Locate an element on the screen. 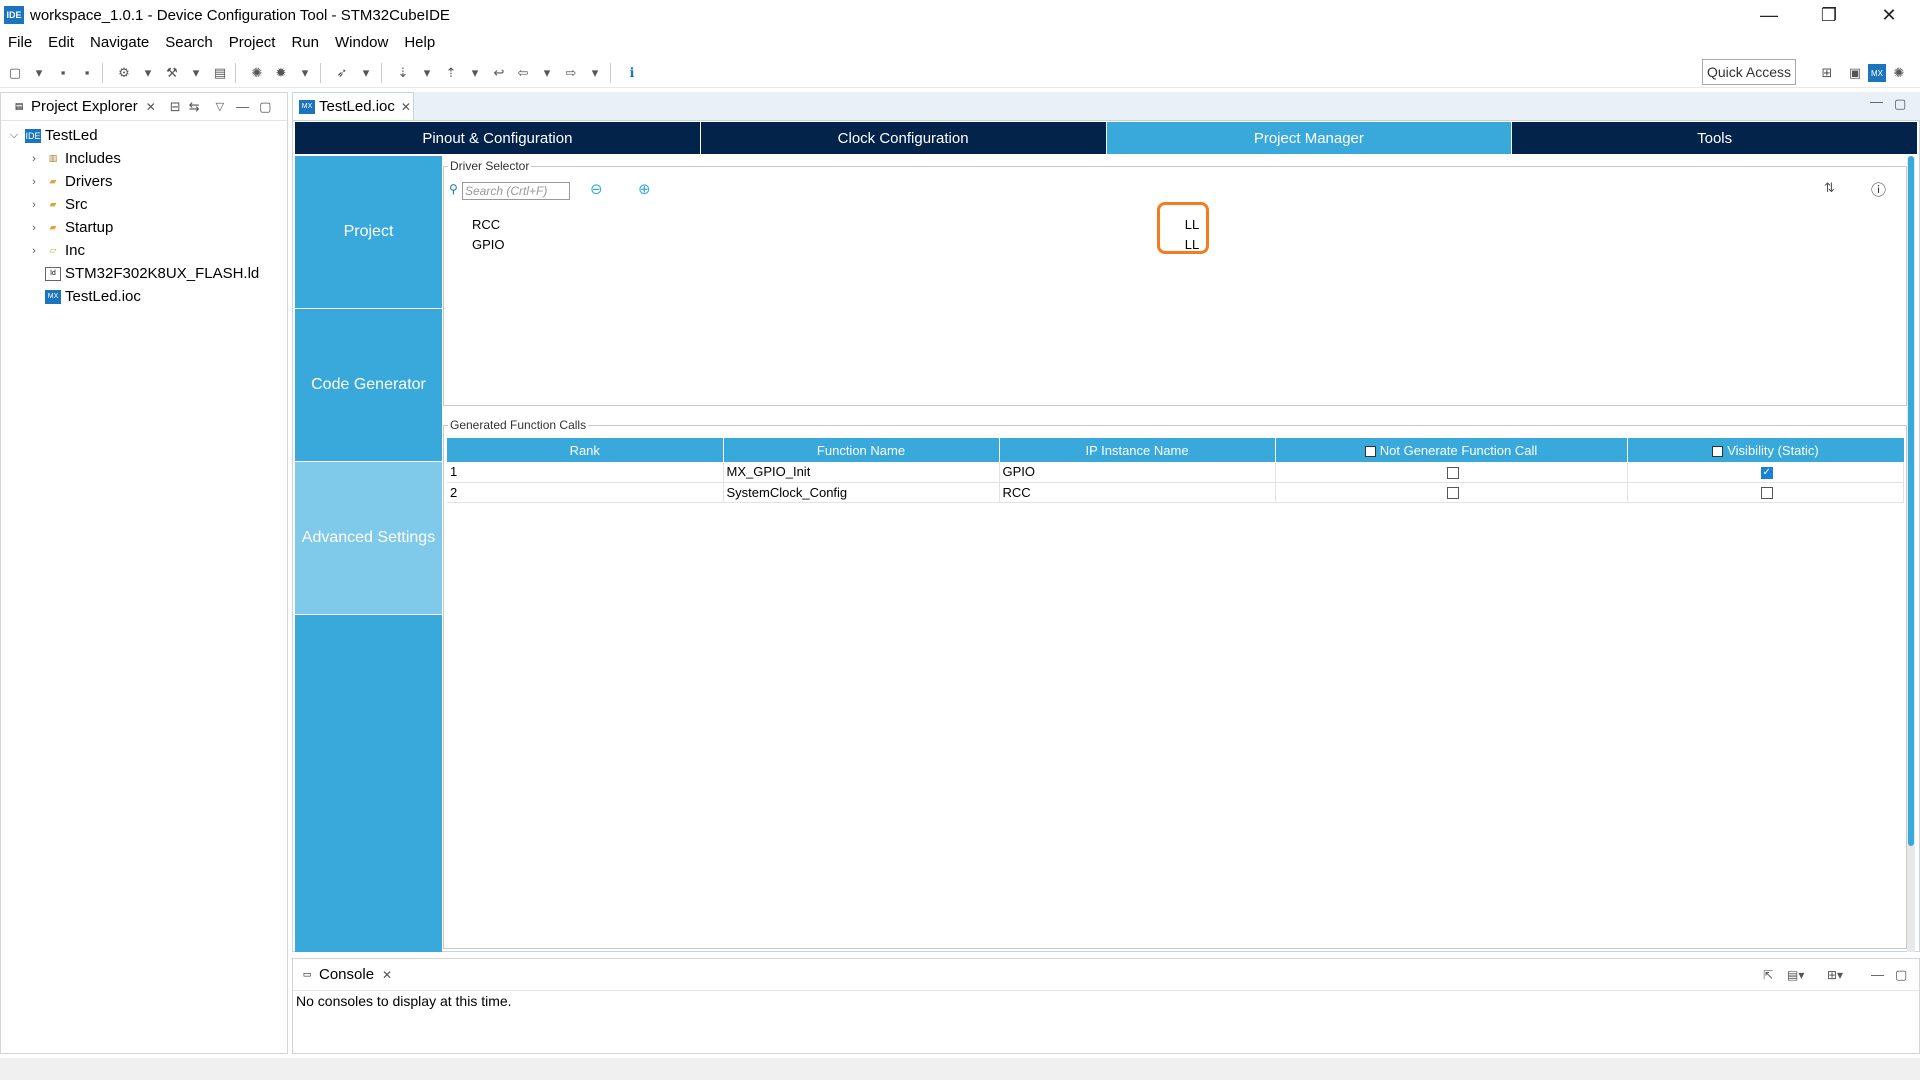 The height and width of the screenshot is (1080, 1920). tree-item-startup: › ▰ Startup is located at coordinates (144, 227).